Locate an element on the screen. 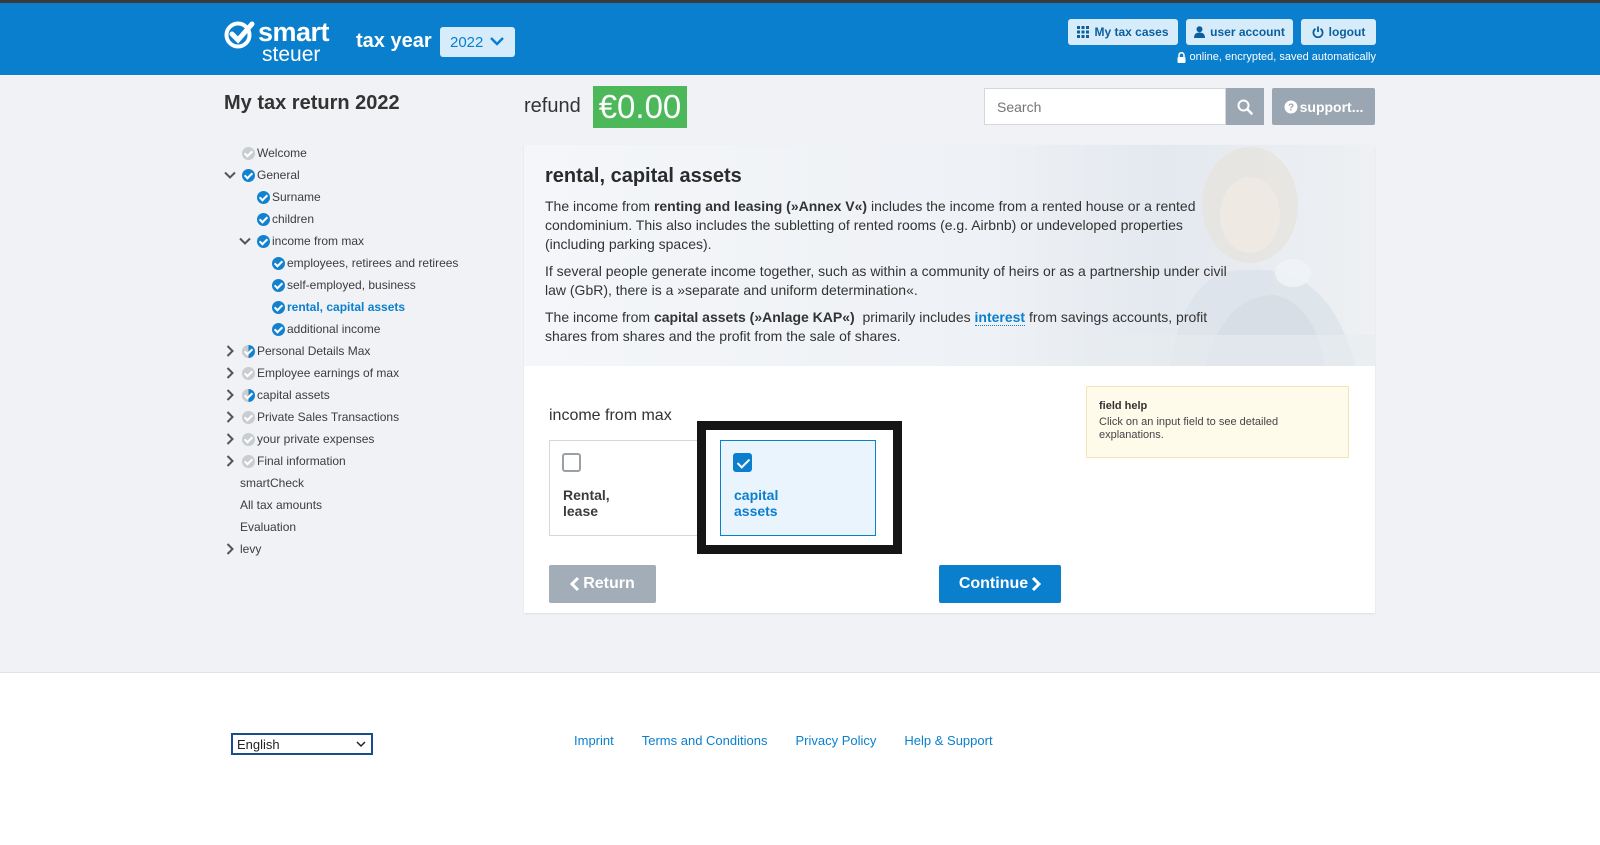 This screenshot has height=845, width=1600. nav-item-self-employed: self-employed, business is located at coordinates (344, 285).